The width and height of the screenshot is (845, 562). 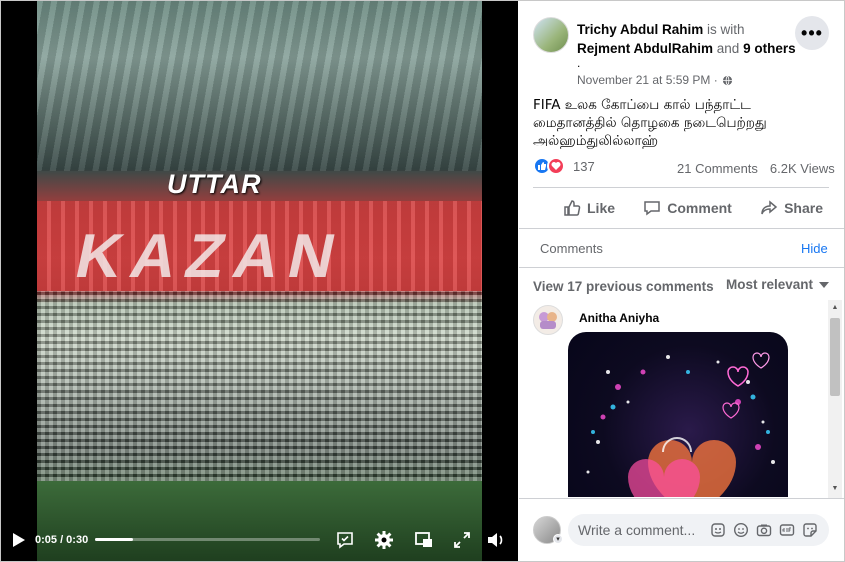 I want to click on globe-icon, so click(x=727, y=80).